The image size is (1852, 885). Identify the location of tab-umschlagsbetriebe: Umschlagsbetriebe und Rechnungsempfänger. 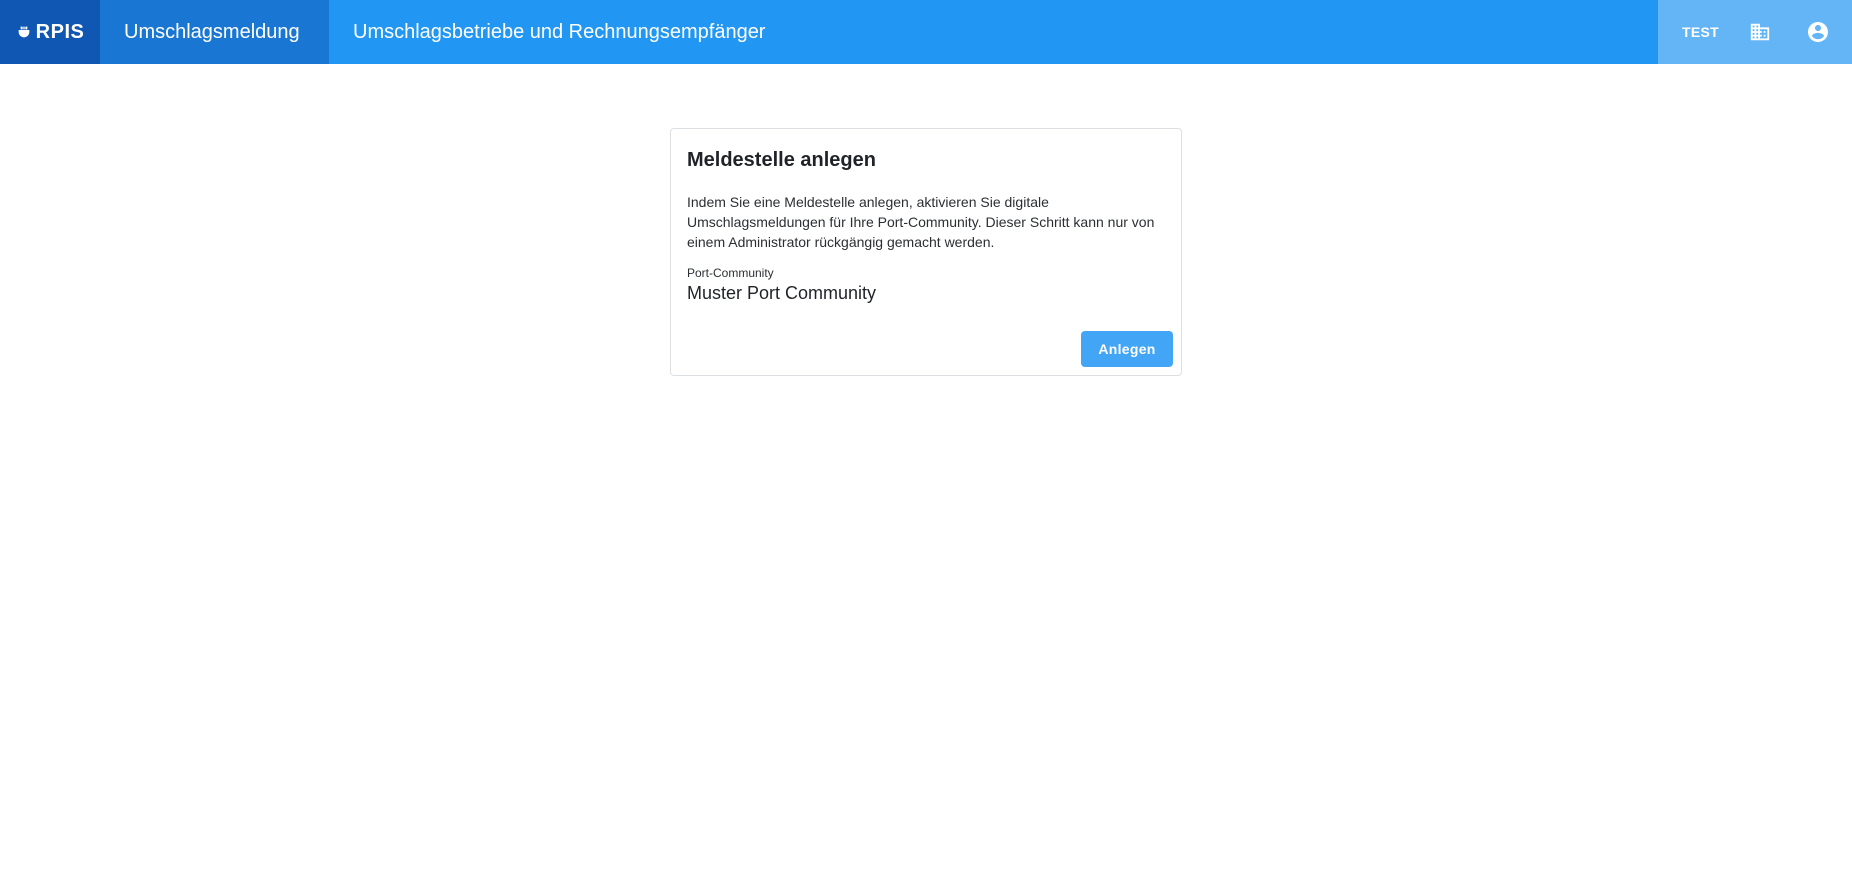
(559, 32).